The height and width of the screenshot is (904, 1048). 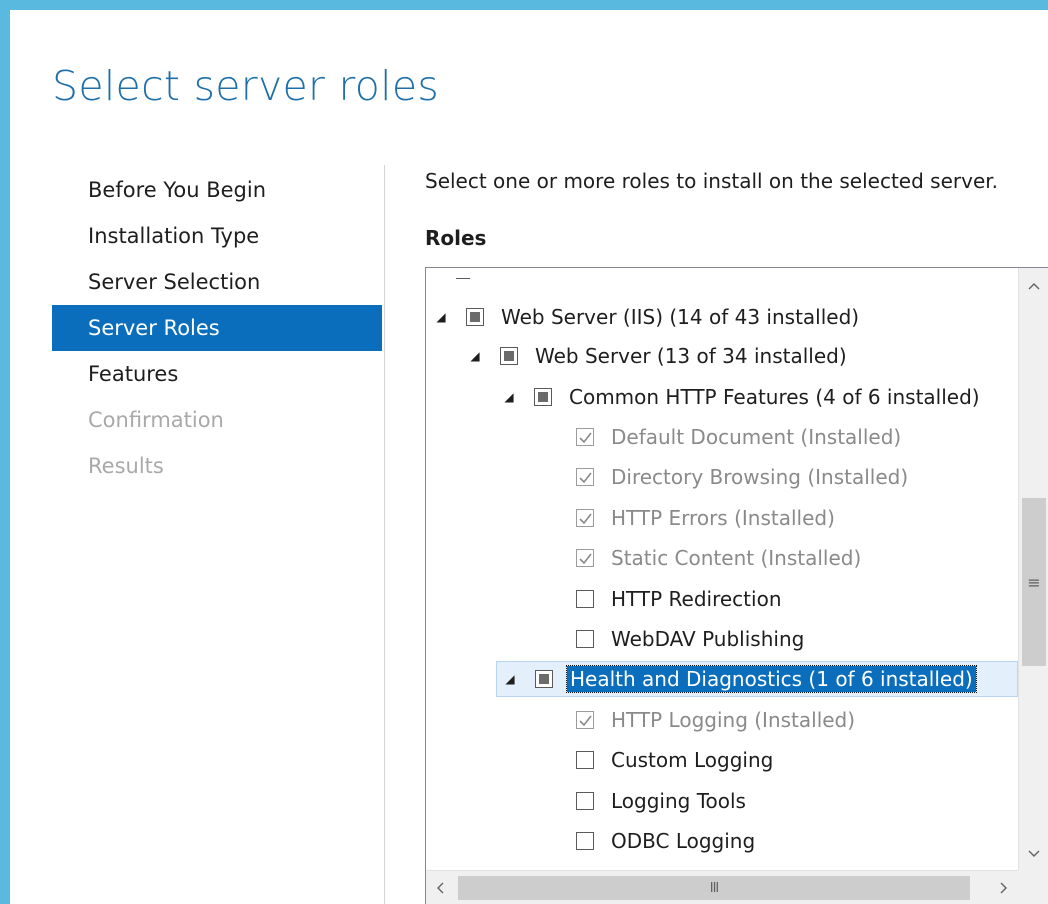 I want to click on tree-row-label: Logging Tools, so click(x=678, y=801).